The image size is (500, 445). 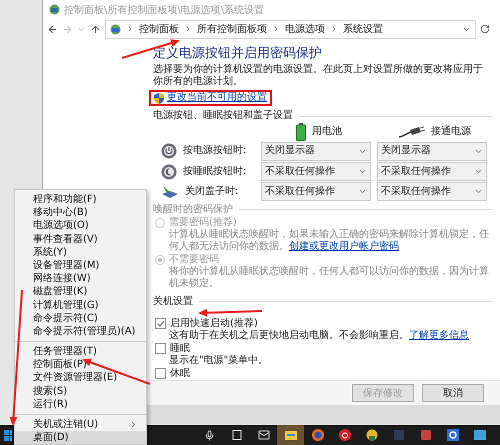 What do you see at coordinates (80, 404) in the screenshot?
I see `menu-item: 运行(R)` at bounding box center [80, 404].